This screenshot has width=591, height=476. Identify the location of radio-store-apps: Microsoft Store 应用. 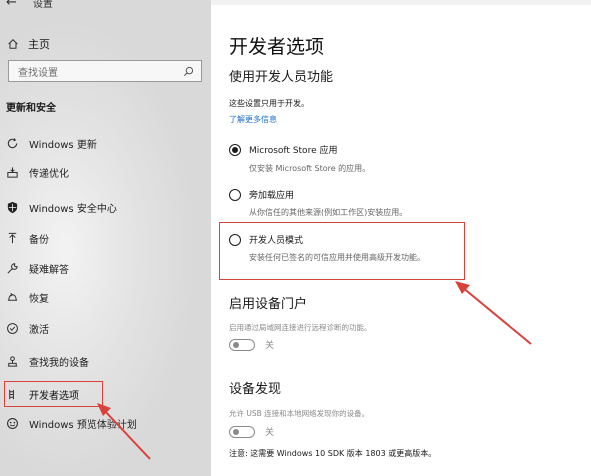
(283, 149).